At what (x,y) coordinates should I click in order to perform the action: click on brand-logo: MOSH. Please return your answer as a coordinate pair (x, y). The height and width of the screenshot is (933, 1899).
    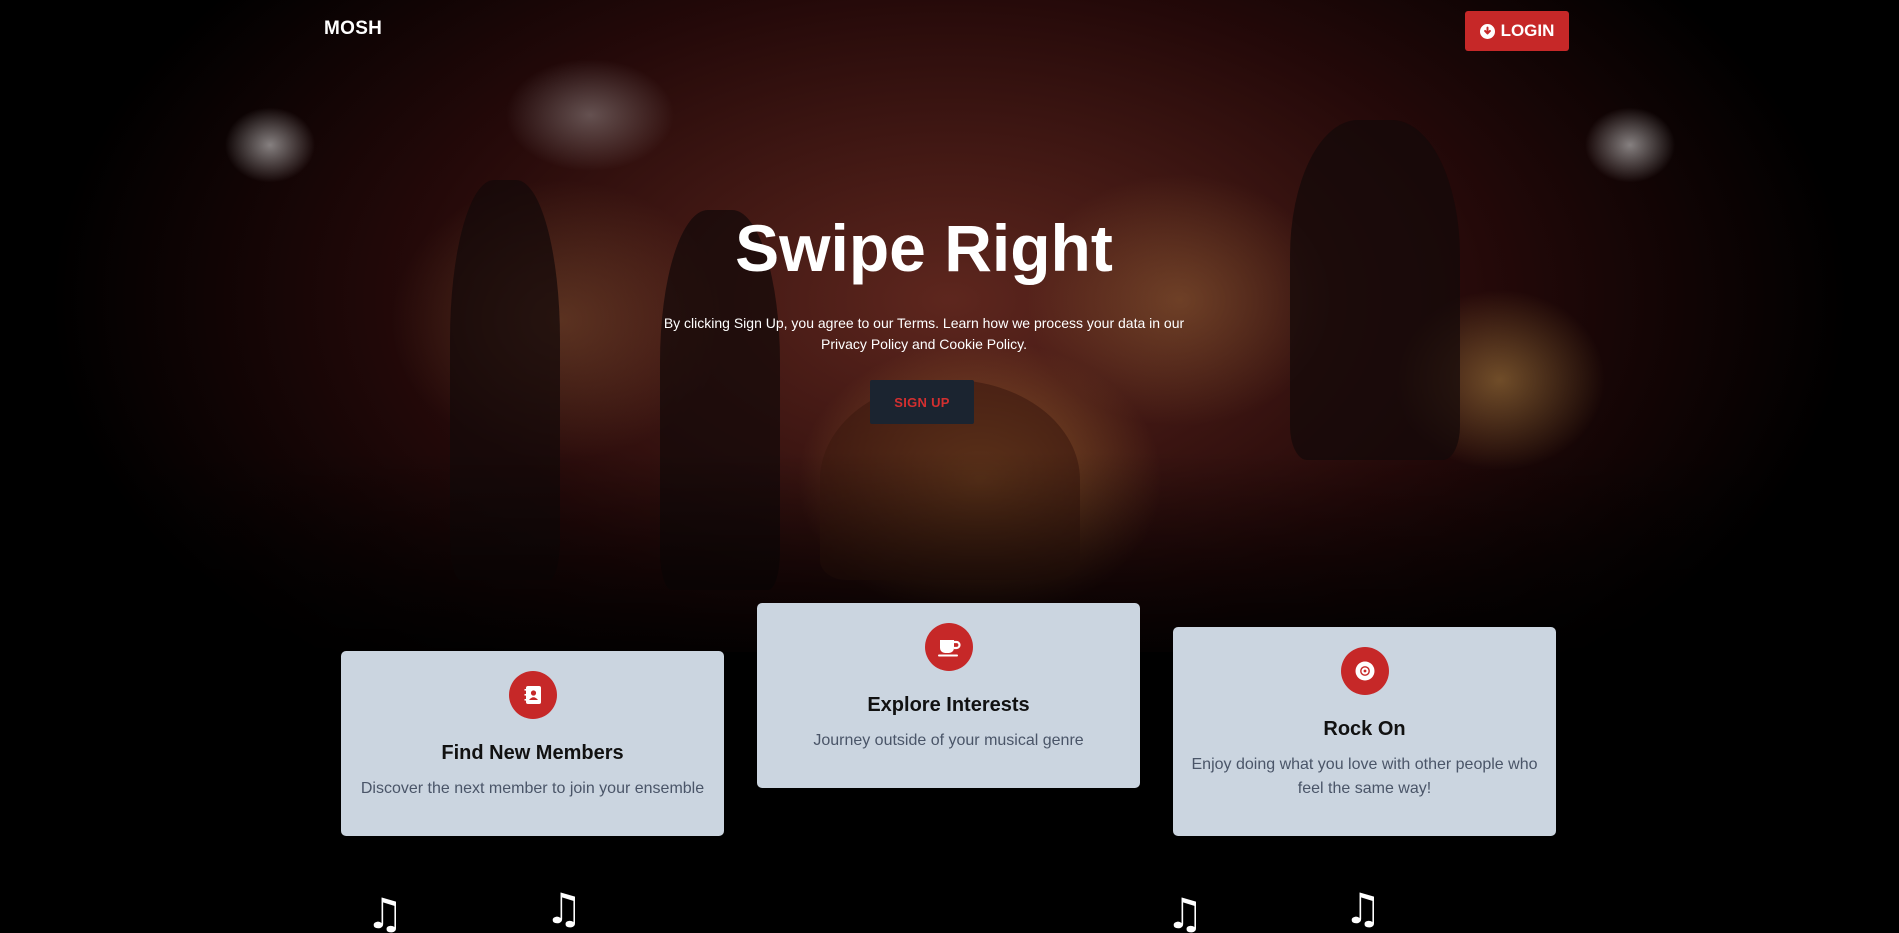
    Looking at the image, I should click on (353, 29).